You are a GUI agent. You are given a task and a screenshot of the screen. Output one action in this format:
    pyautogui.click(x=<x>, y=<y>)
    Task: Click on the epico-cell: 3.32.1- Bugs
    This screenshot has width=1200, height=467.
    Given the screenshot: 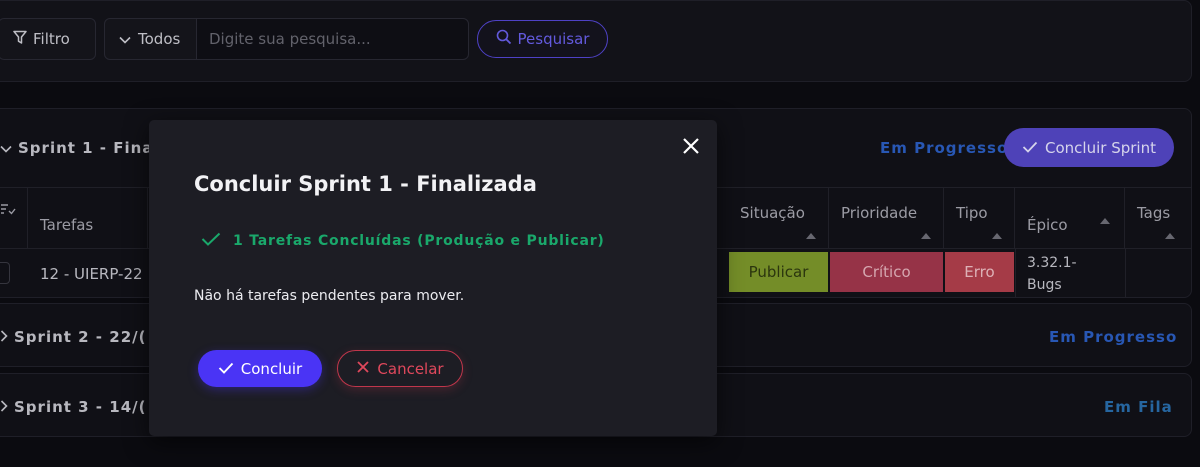 What is the action you would take?
    pyautogui.click(x=1052, y=274)
    